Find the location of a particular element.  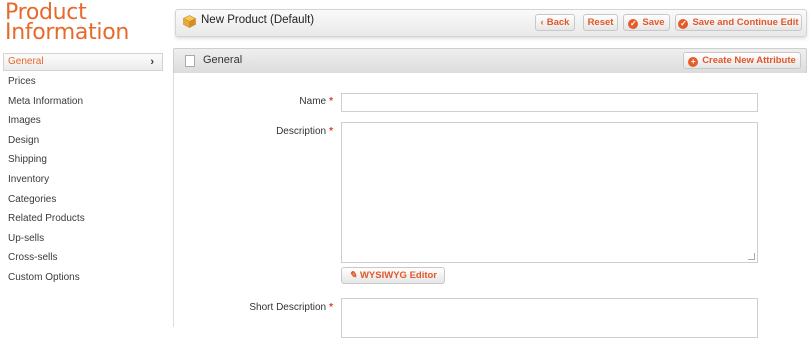

sidebar-item-up-sells: Up-sells is located at coordinates (84, 239).